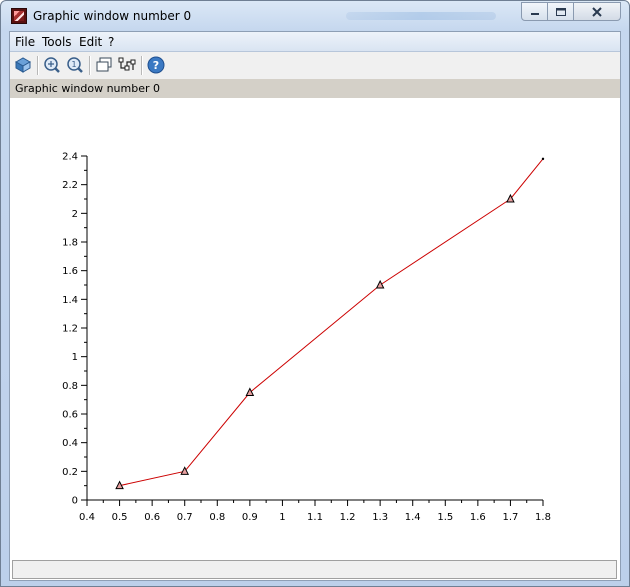  What do you see at coordinates (315, 16) in the screenshot?
I see `title-bar: Graphic window number 0` at bounding box center [315, 16].